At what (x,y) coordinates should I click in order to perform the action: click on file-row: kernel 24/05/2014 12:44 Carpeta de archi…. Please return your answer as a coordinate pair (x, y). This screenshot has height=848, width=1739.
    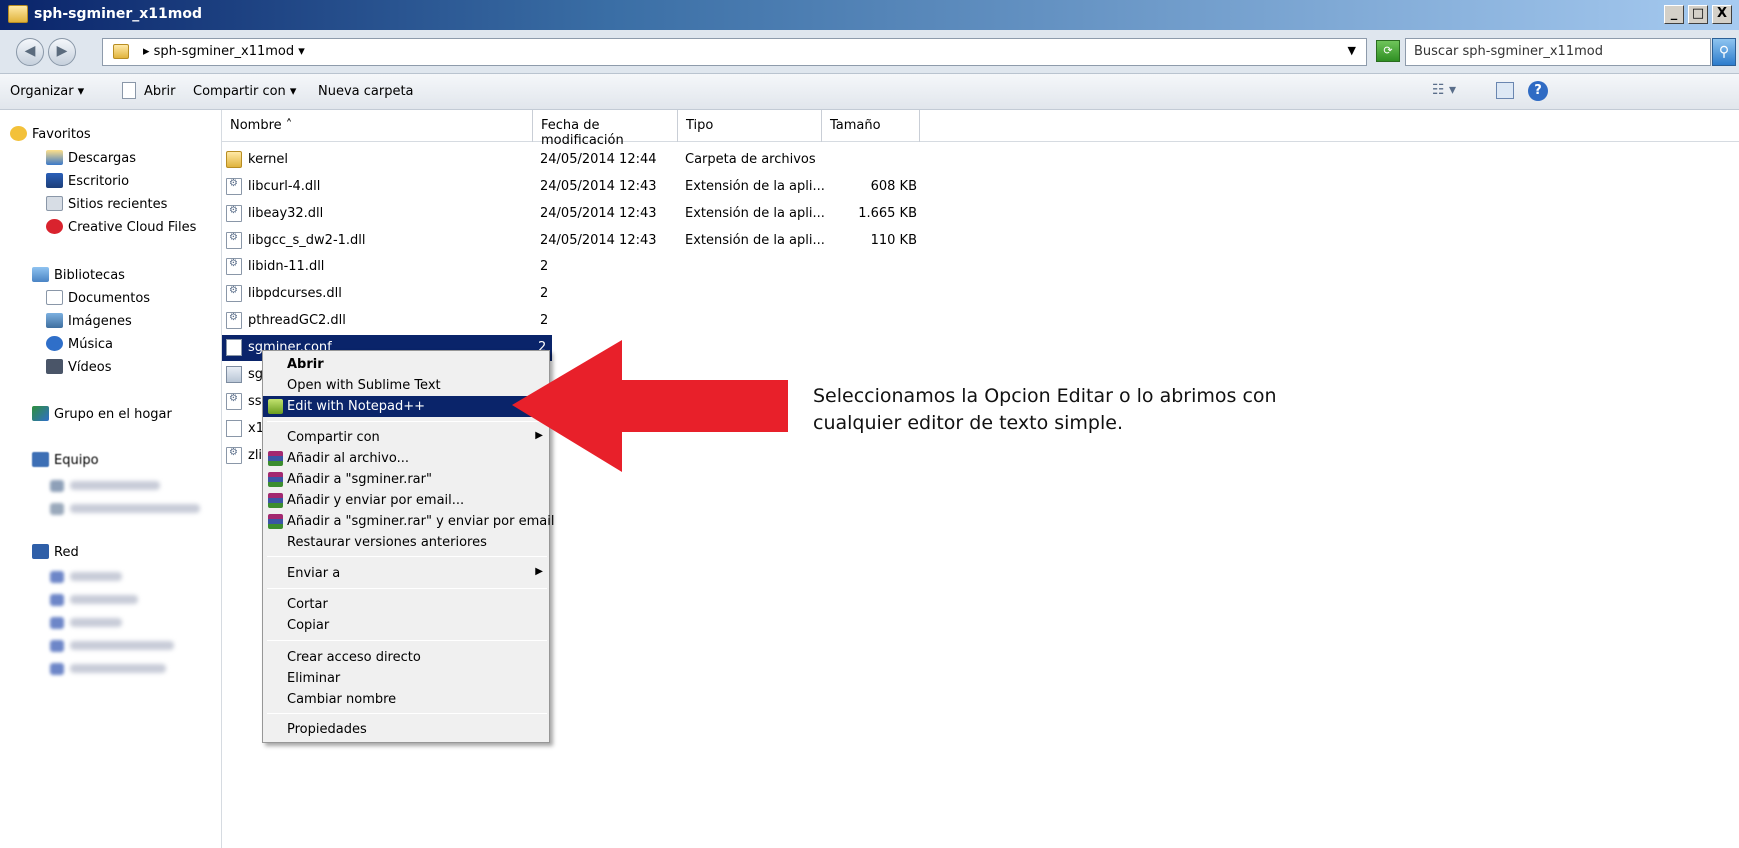
    Looking at the image, I should click on (577, 160).